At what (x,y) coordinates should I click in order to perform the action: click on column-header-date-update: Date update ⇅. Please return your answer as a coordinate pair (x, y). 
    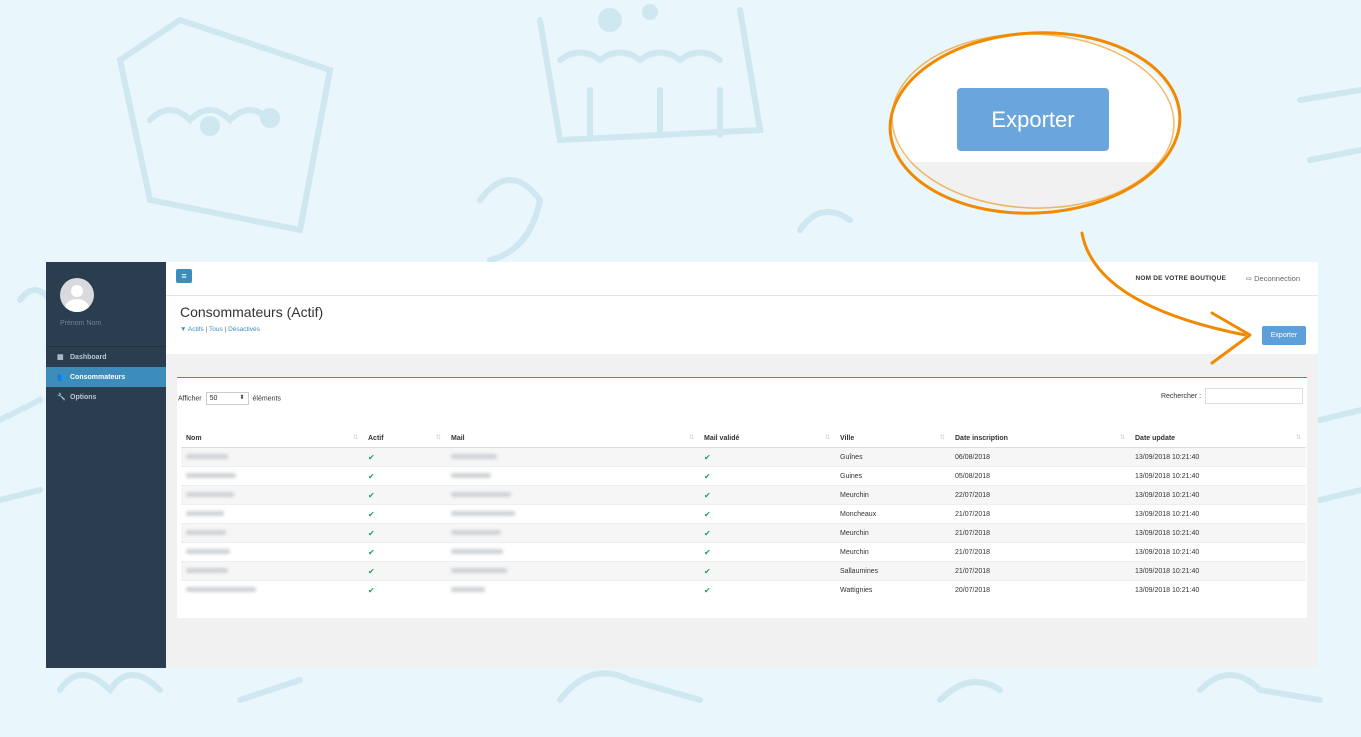
    Looking at the image, I should click on (1218, 438).